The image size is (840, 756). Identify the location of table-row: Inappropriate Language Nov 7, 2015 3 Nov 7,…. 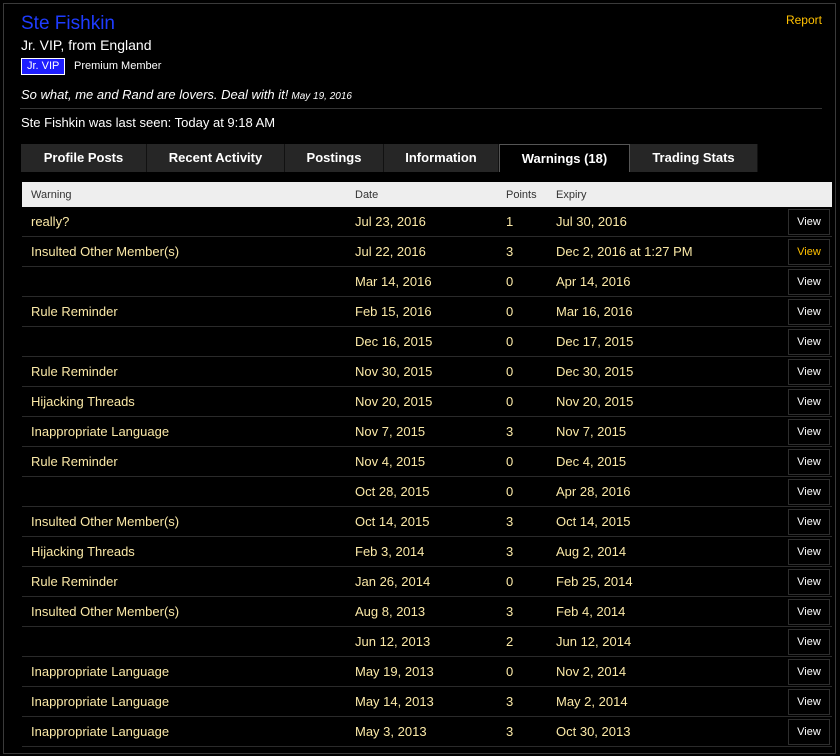
(427, 432).